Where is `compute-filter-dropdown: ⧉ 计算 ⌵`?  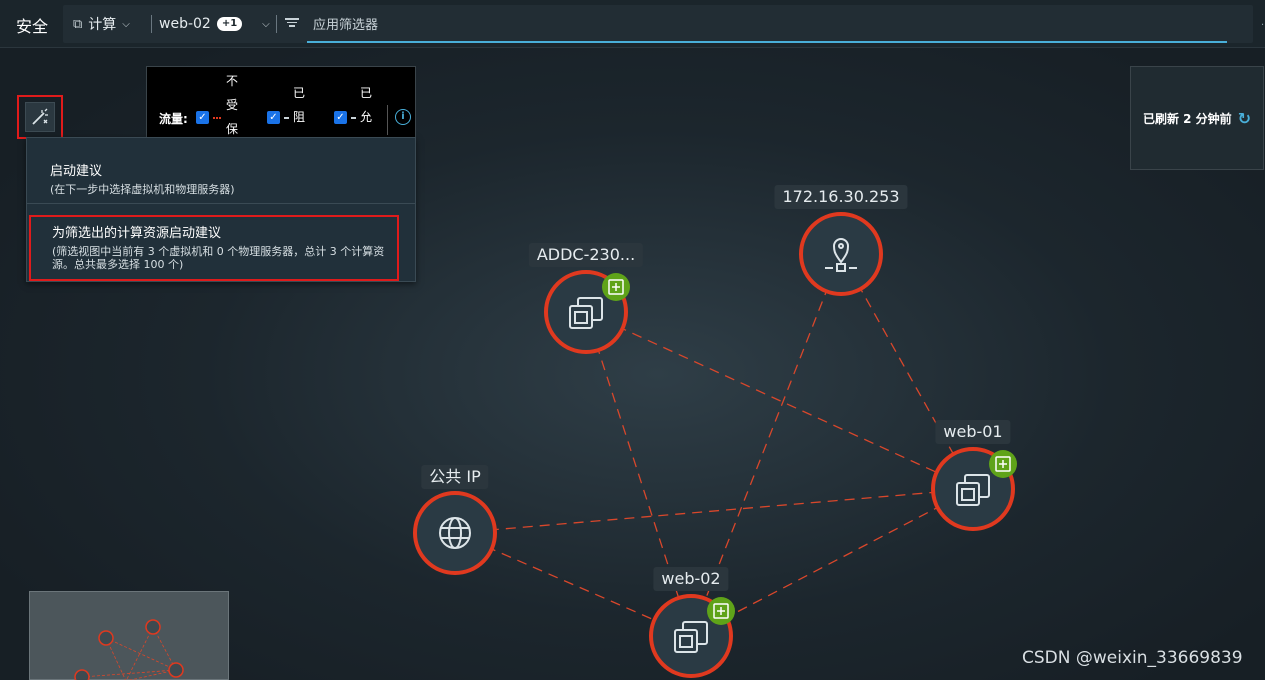
compute-filter-dropdown: ⧉ 计算 ⌵ is located at coordinates (101, 24).